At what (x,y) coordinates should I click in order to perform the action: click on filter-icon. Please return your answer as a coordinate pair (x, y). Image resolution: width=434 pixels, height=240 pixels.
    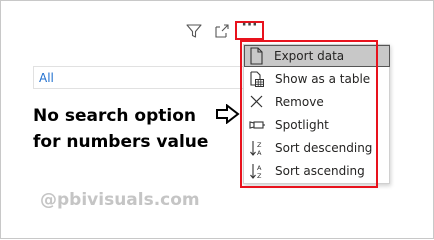
    Looking at the image, I should click on (194, 31).